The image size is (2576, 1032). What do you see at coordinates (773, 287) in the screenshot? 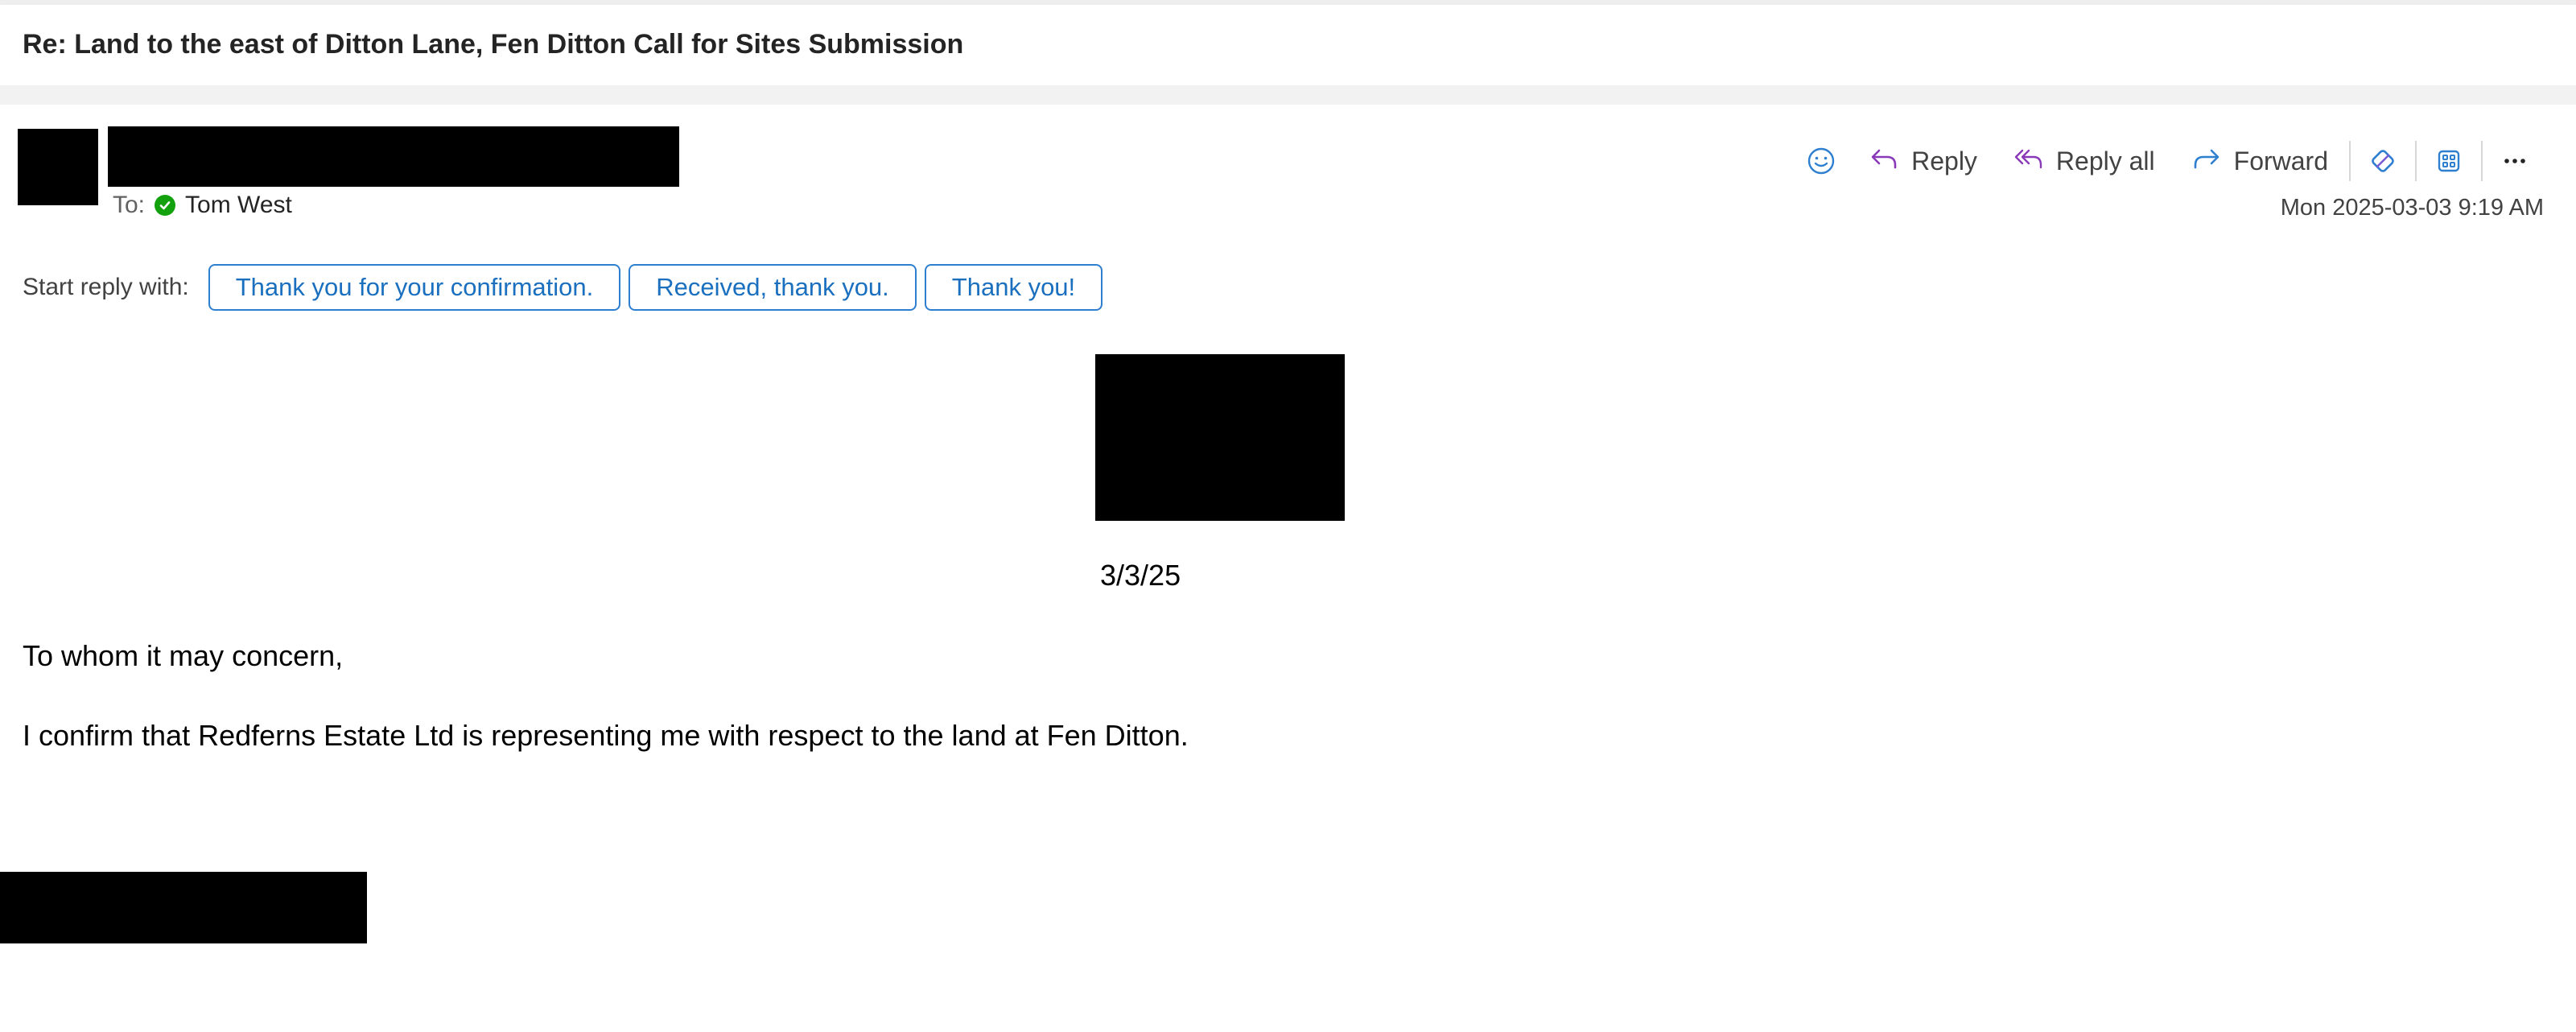
I see `suggested-reply-chip: Received, thank you.` at bounding box center [773, 287].